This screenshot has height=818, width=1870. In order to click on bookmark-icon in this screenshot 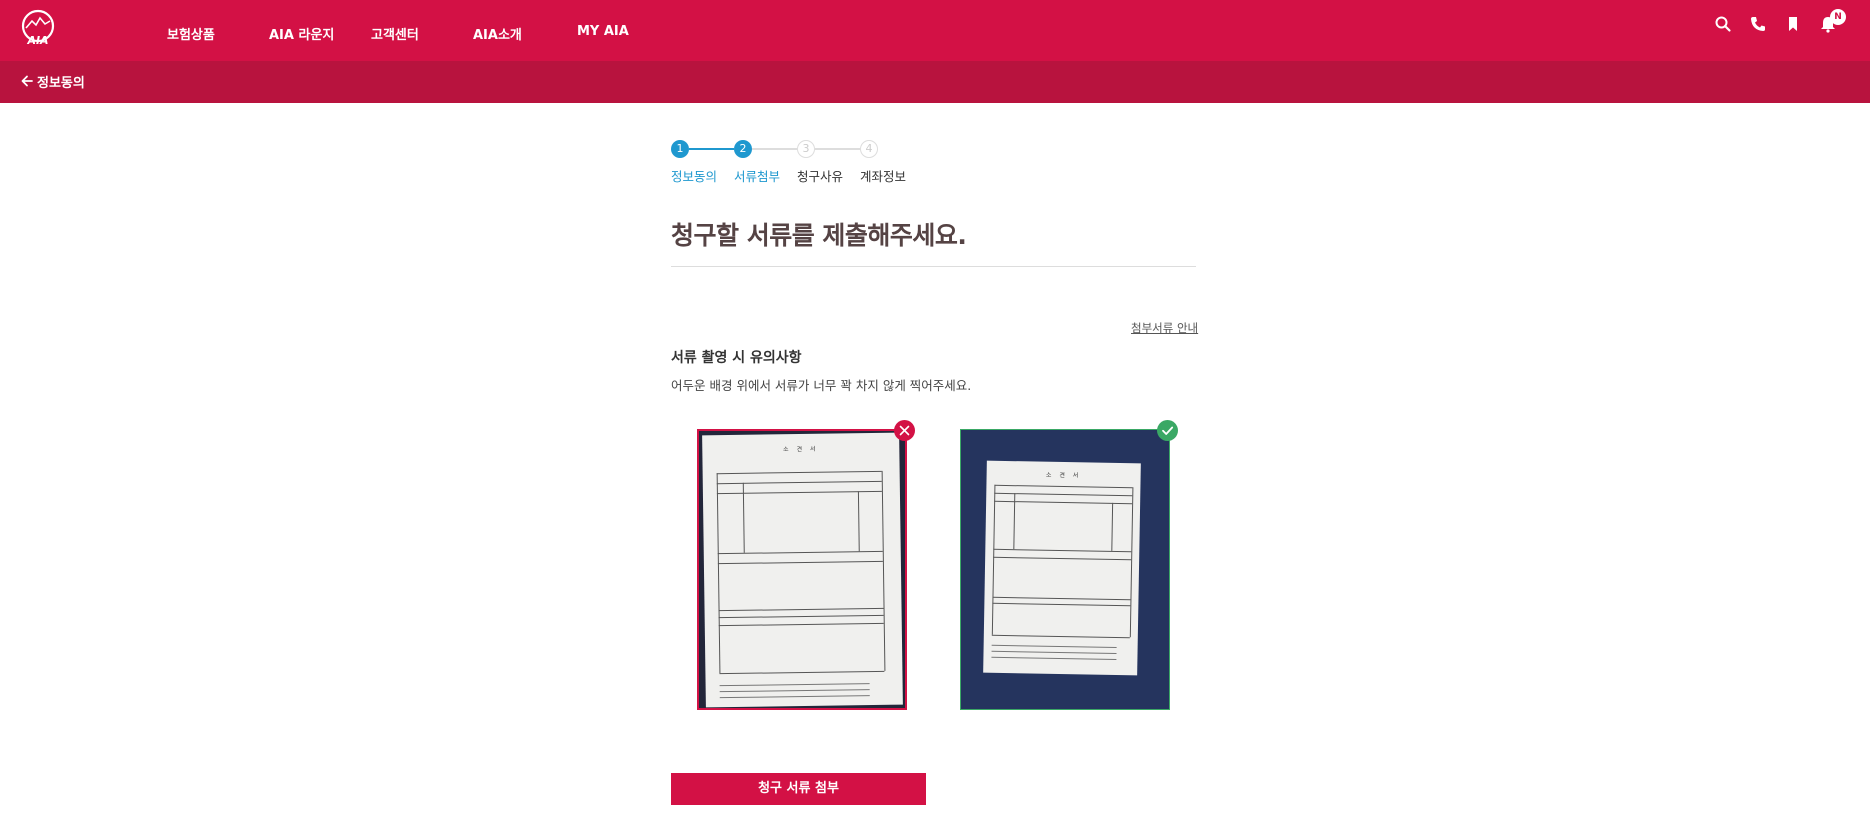, I will do `click(1793, 24)`.